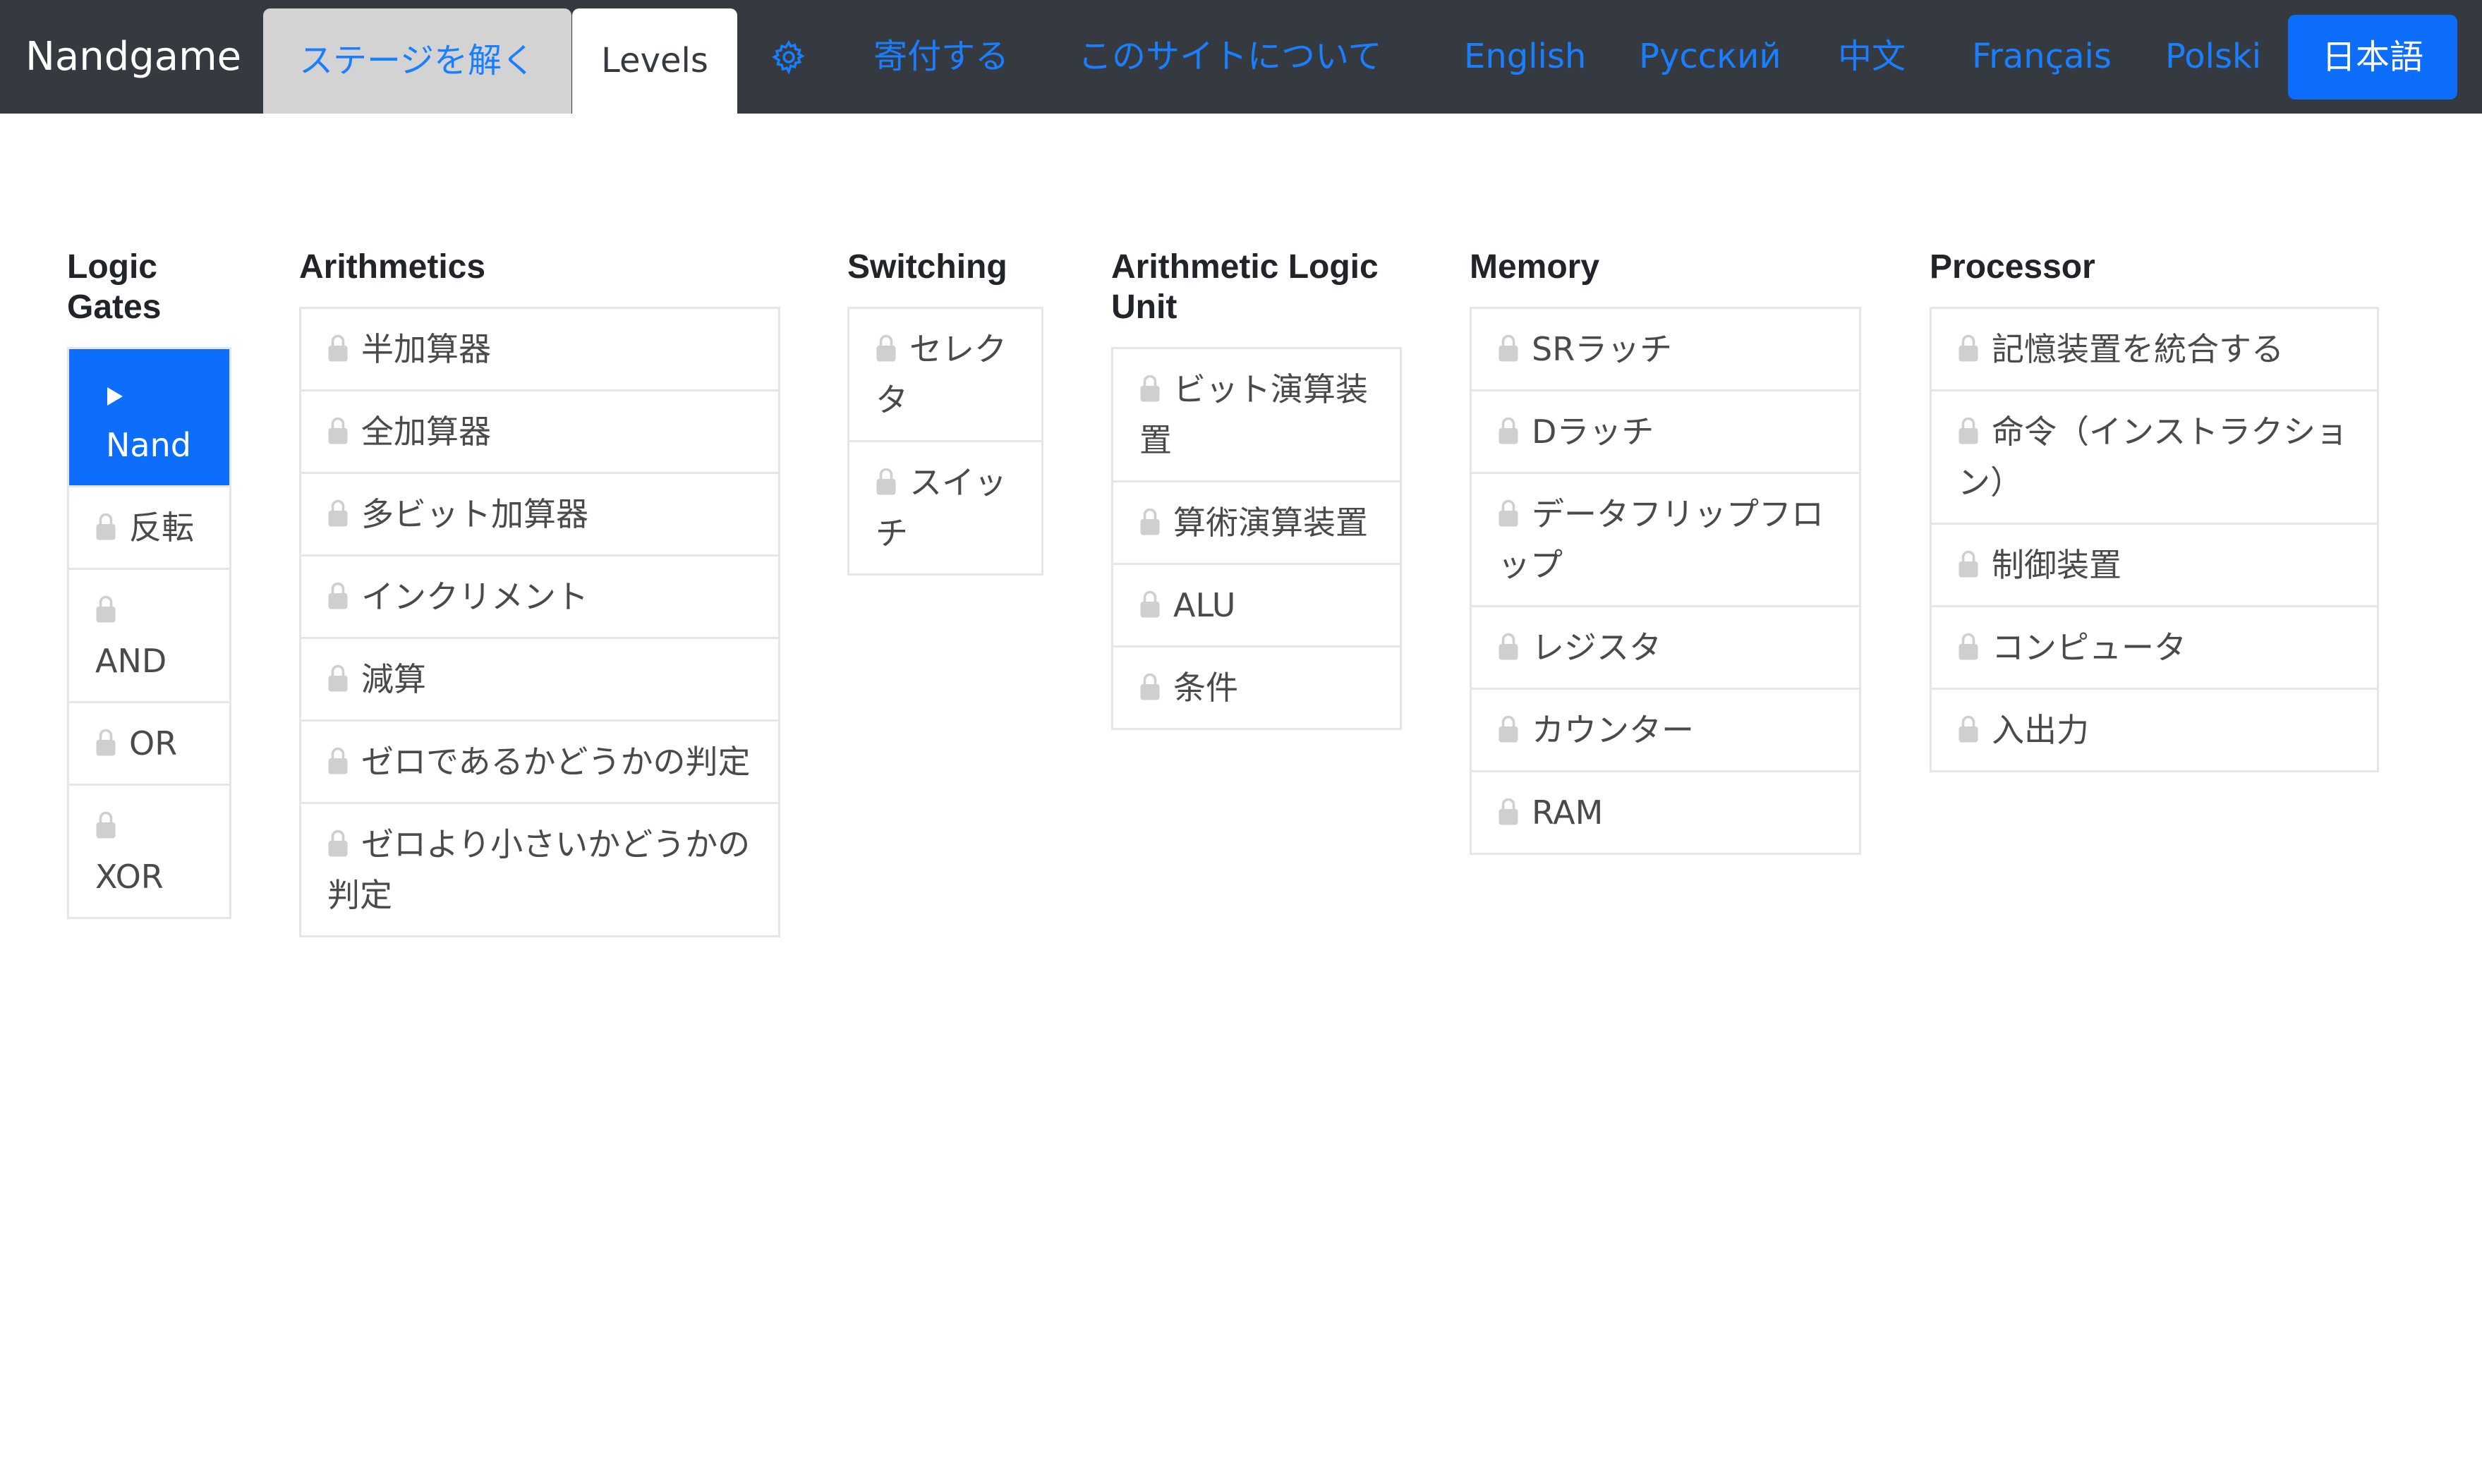 The image size is (2482, 1484). I want to click on level-label: 多ビット加算器, so click(474, 514).